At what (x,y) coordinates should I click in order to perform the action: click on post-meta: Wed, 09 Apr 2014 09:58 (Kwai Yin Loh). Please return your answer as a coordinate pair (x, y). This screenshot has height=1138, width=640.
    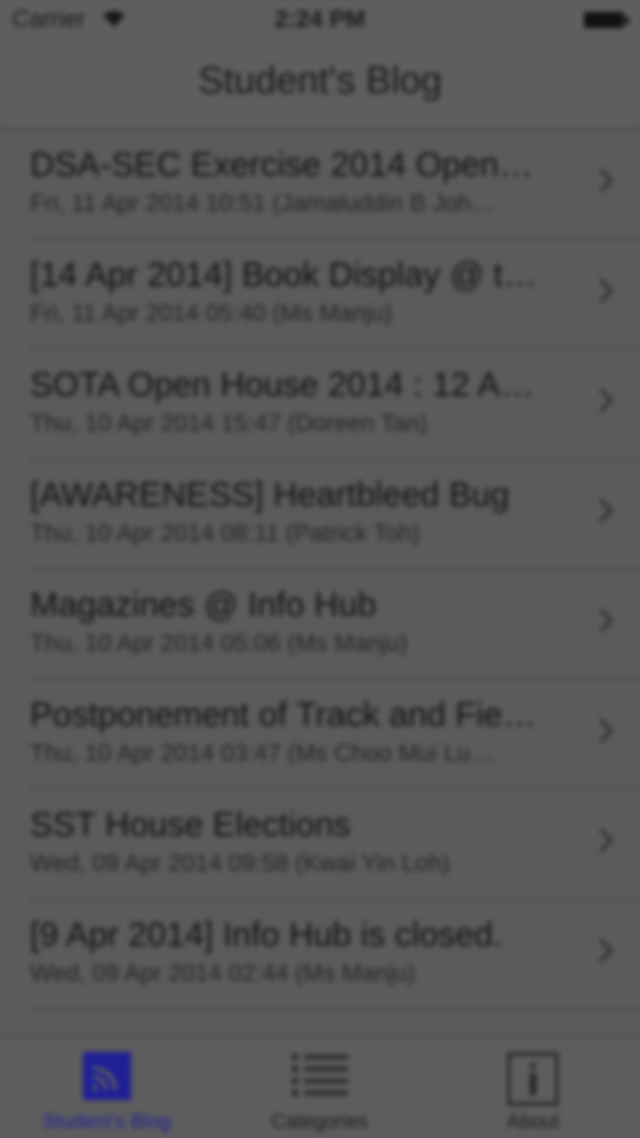
    Looking at the image, I should click on (240, 863).